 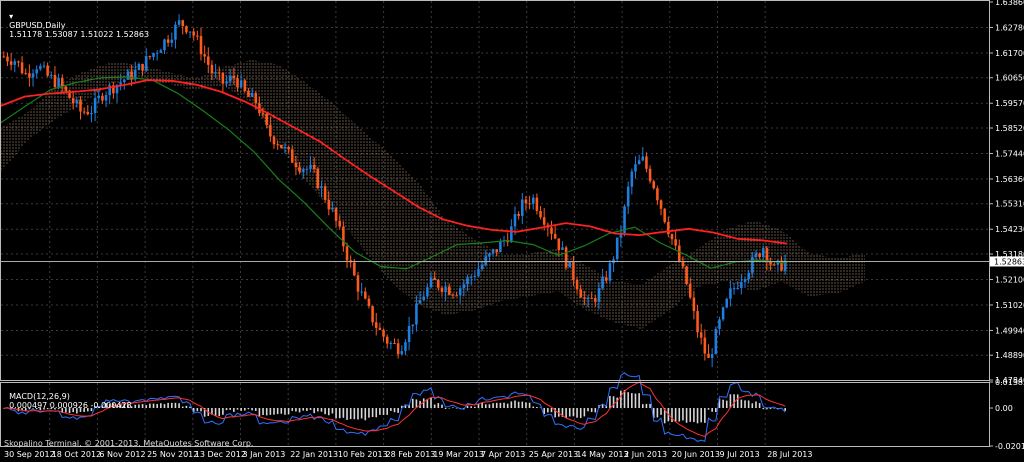 I want to click on x-tick-label: 22 Jan 2013, so click(x=314, y=454).